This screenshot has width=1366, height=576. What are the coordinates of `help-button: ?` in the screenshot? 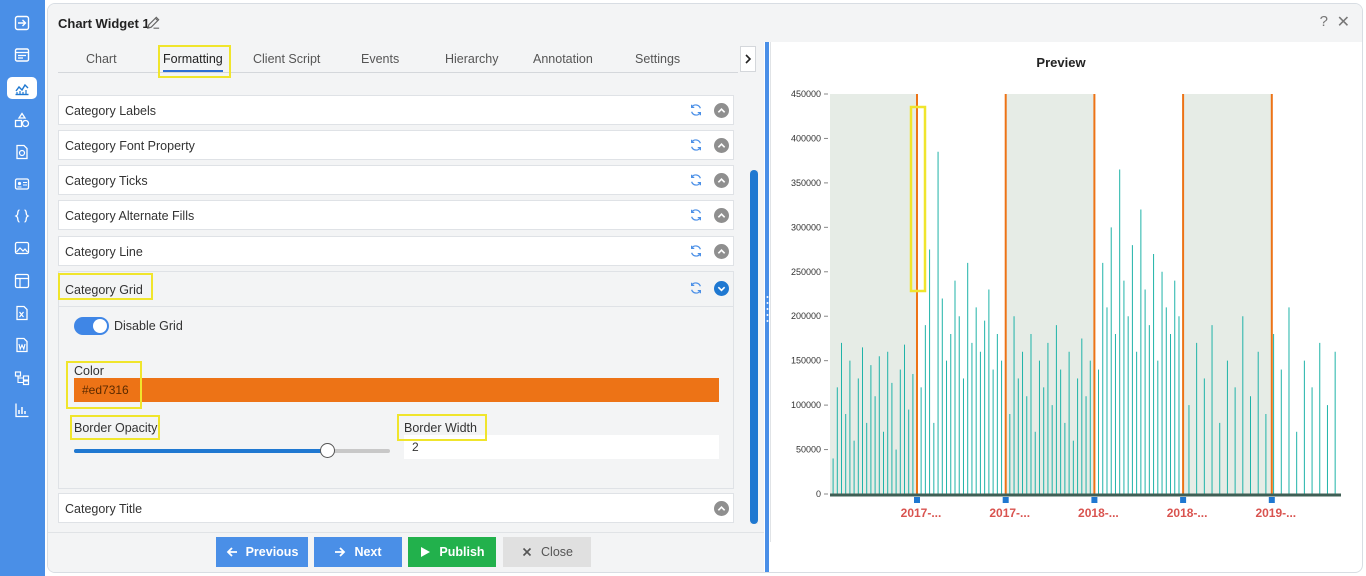 It's located at (1324, 21).